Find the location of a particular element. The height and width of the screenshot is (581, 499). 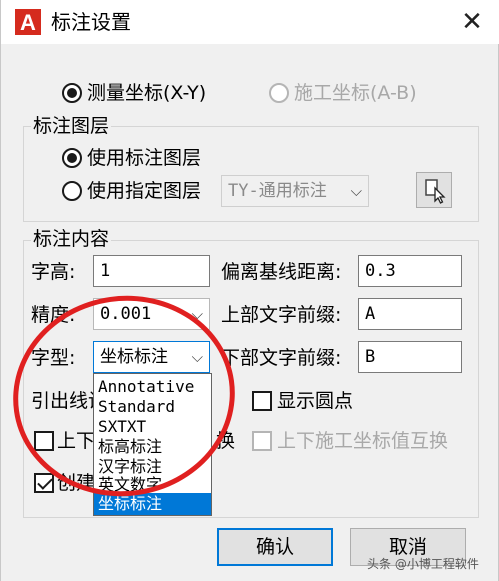

survey-coord-label: 测量坐标(X-Y) is located at coordinates (147, 93).